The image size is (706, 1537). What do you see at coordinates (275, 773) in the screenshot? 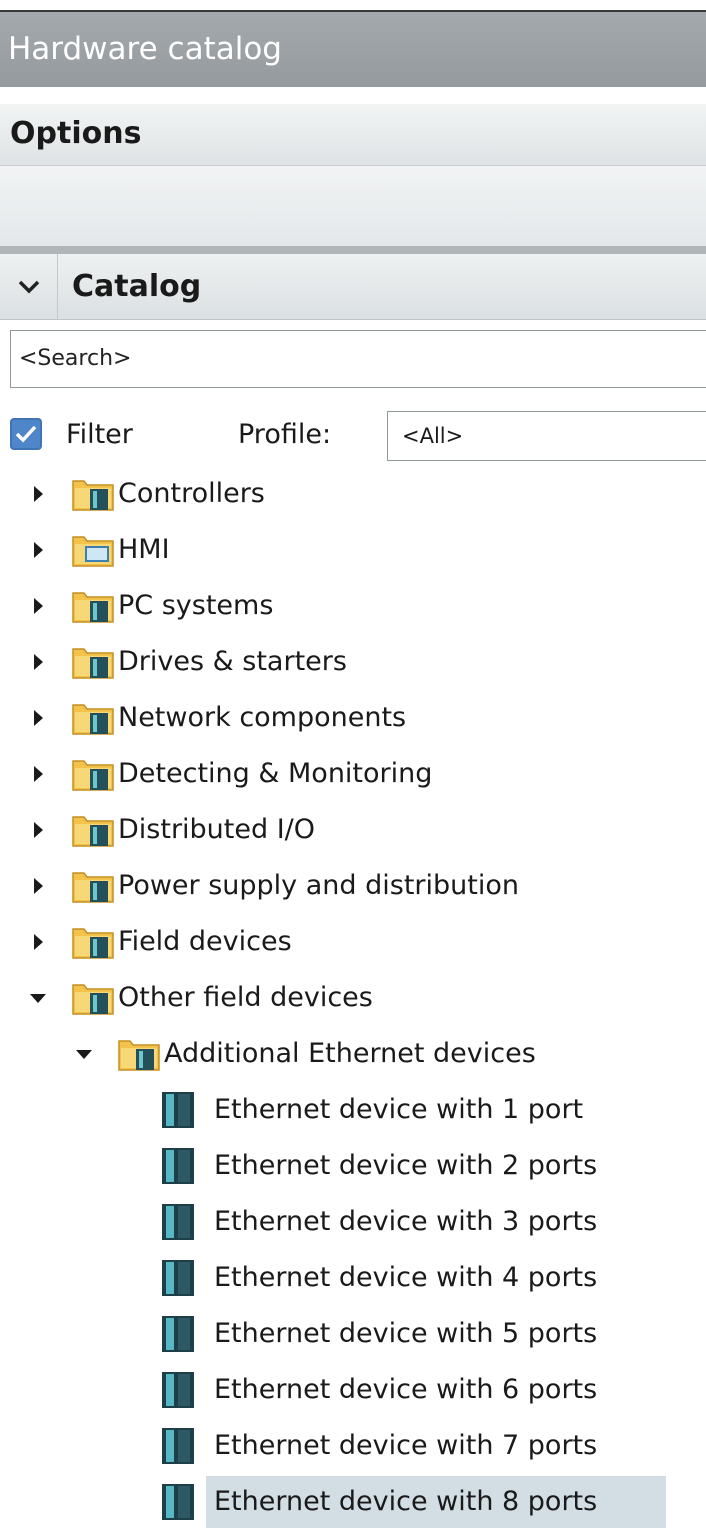
I see `tree-item-label: Detecting & Monitoring` at bounding box center [275, 773].